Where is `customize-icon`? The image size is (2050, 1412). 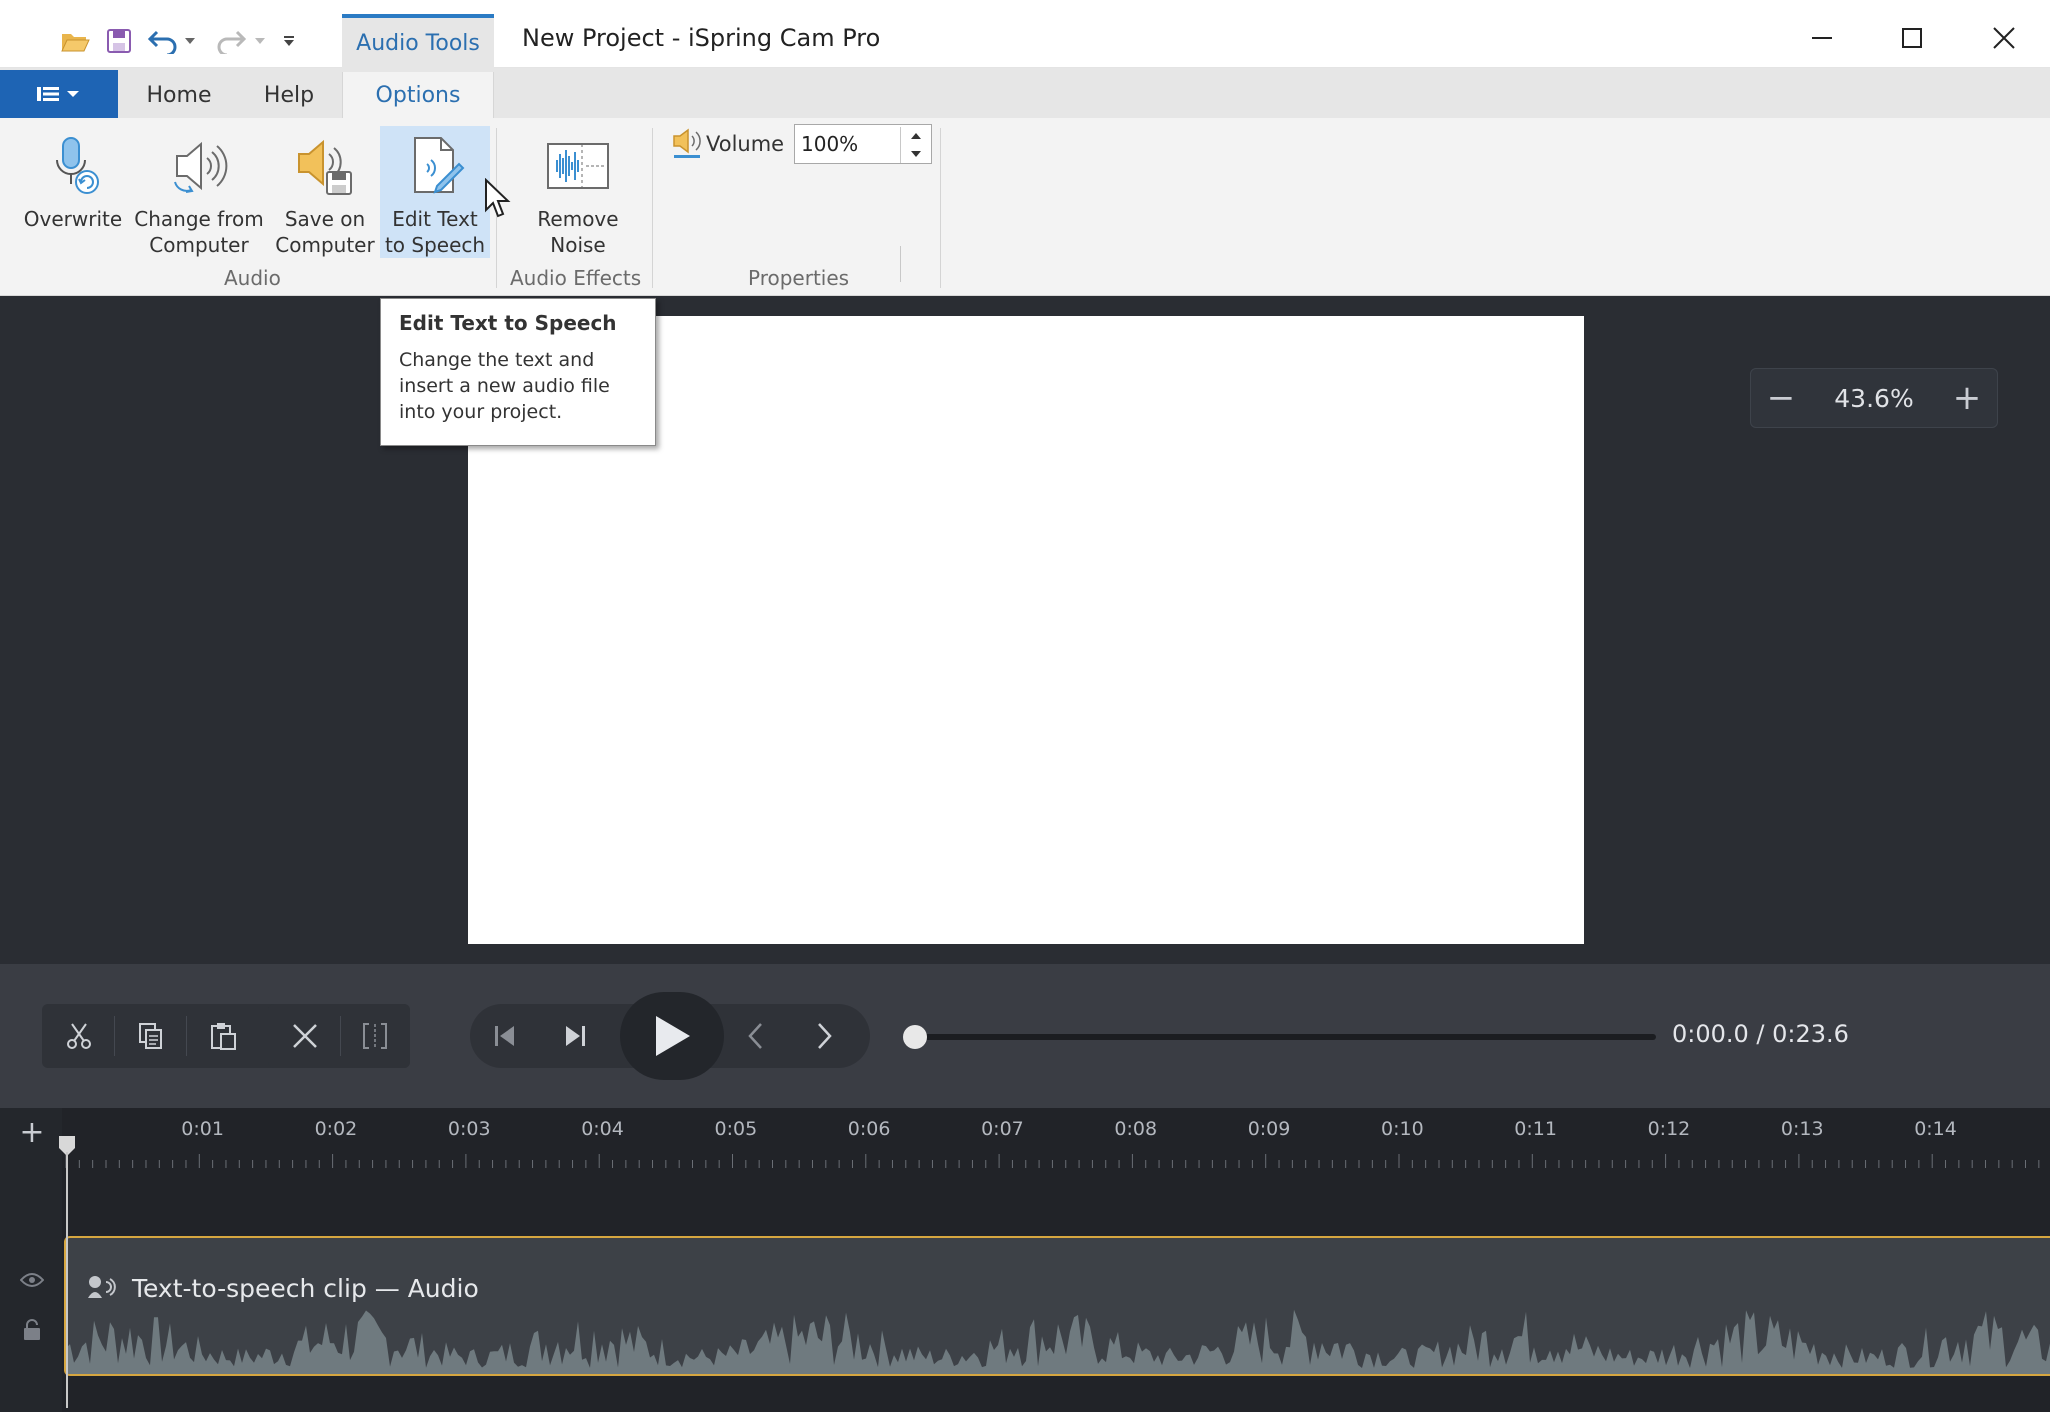
customize-icon is located at coordinates (289, 41).